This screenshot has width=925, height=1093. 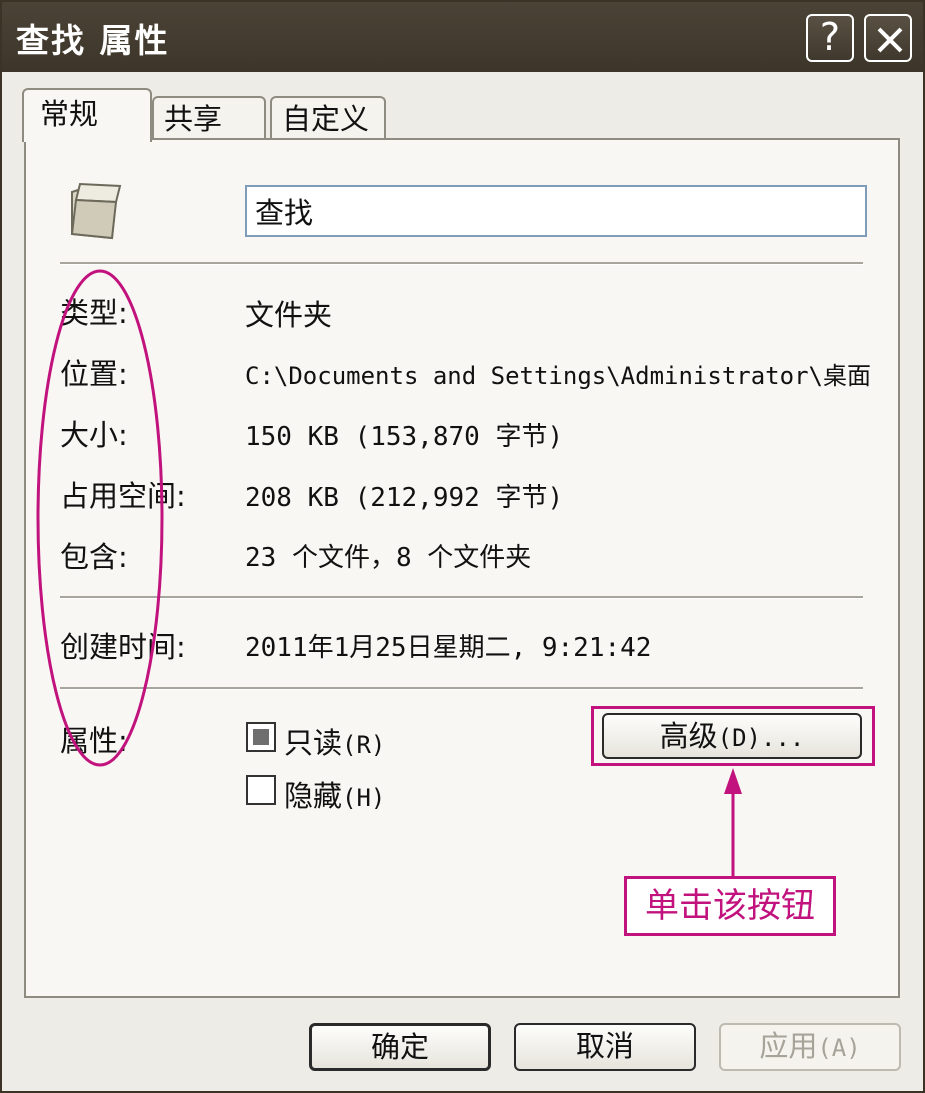 What do you see at coordinates (69, 114) in the screenshot?
I see `tab-general-label: 常规` at bounding box center [69, 114].